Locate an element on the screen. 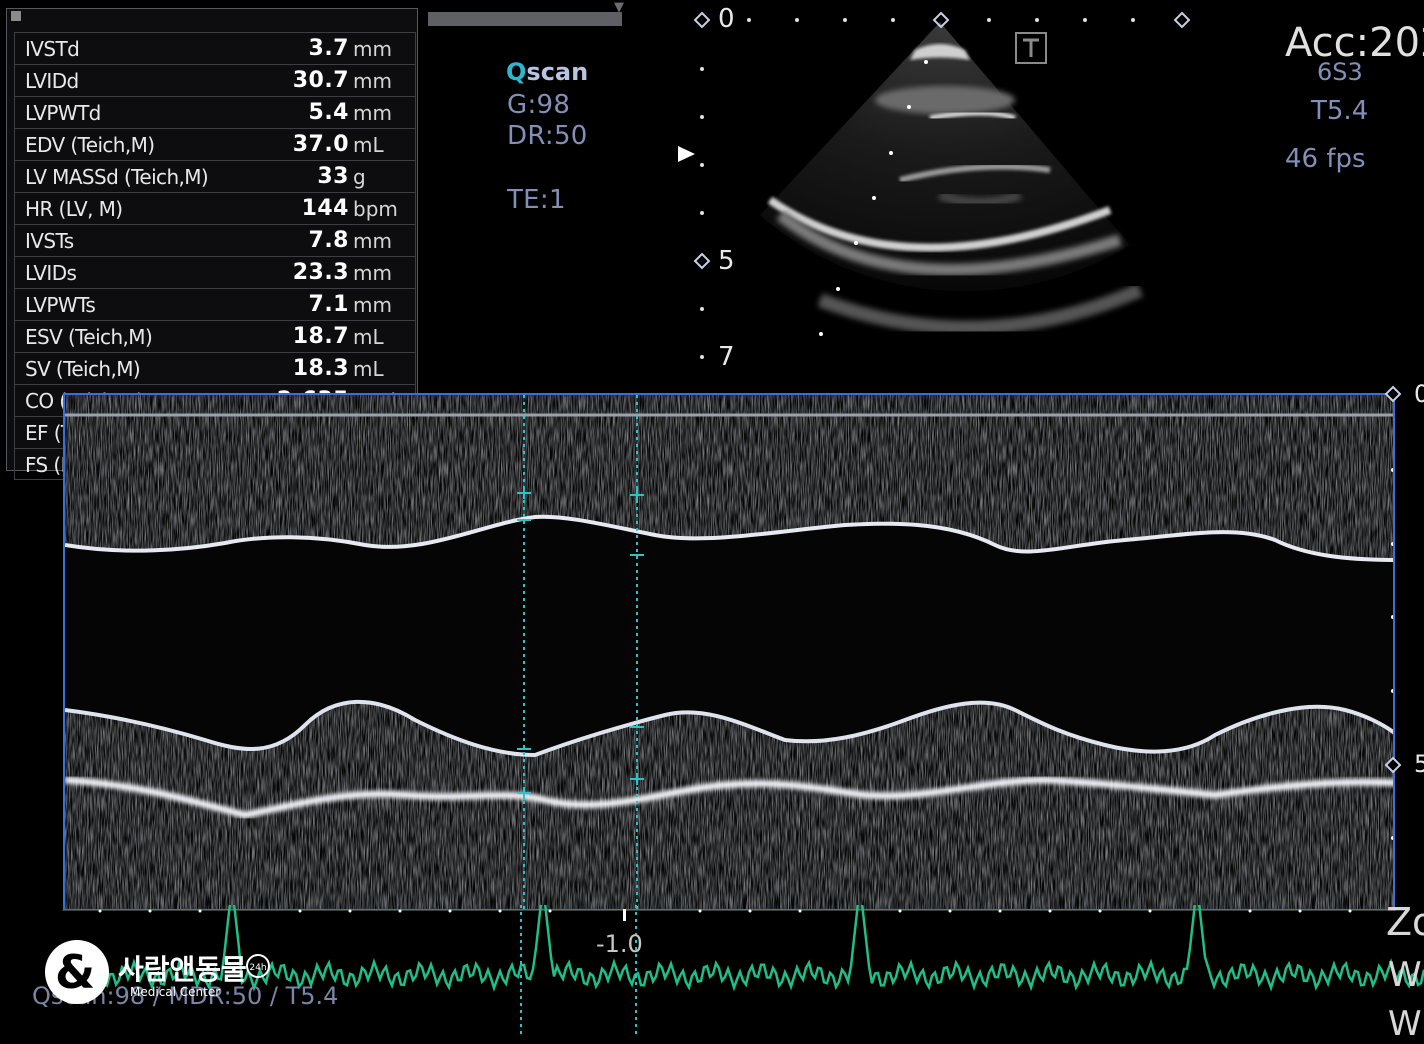 The width and height of the screenshot is (1424, 1044). edge-label-w2: W is located at coordinates (1405, 1024).